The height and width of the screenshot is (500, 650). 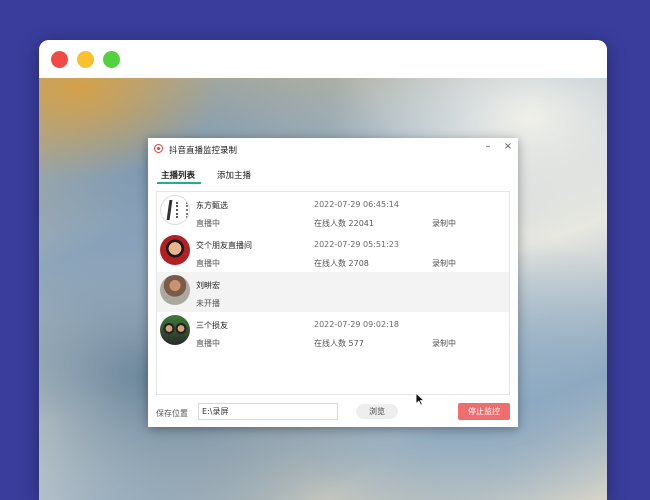 What do you see at coordinates (356, 204) in the screenshot?
I see `live-time: 2022-07-29 06:45:14` at bounding box center [356, 204].